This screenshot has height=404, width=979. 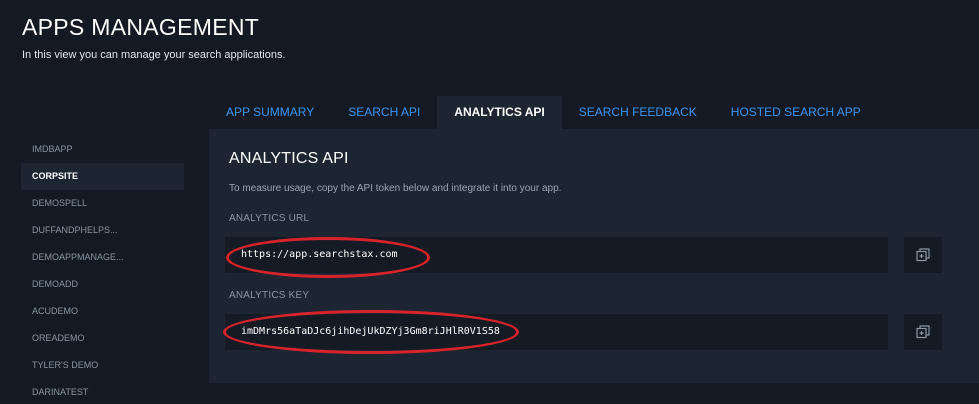 What do you see at coordinates (141, 27) in the screenshot?
I see `page-title: APPS MANAGEMENT` at bounding box center [141, 27].